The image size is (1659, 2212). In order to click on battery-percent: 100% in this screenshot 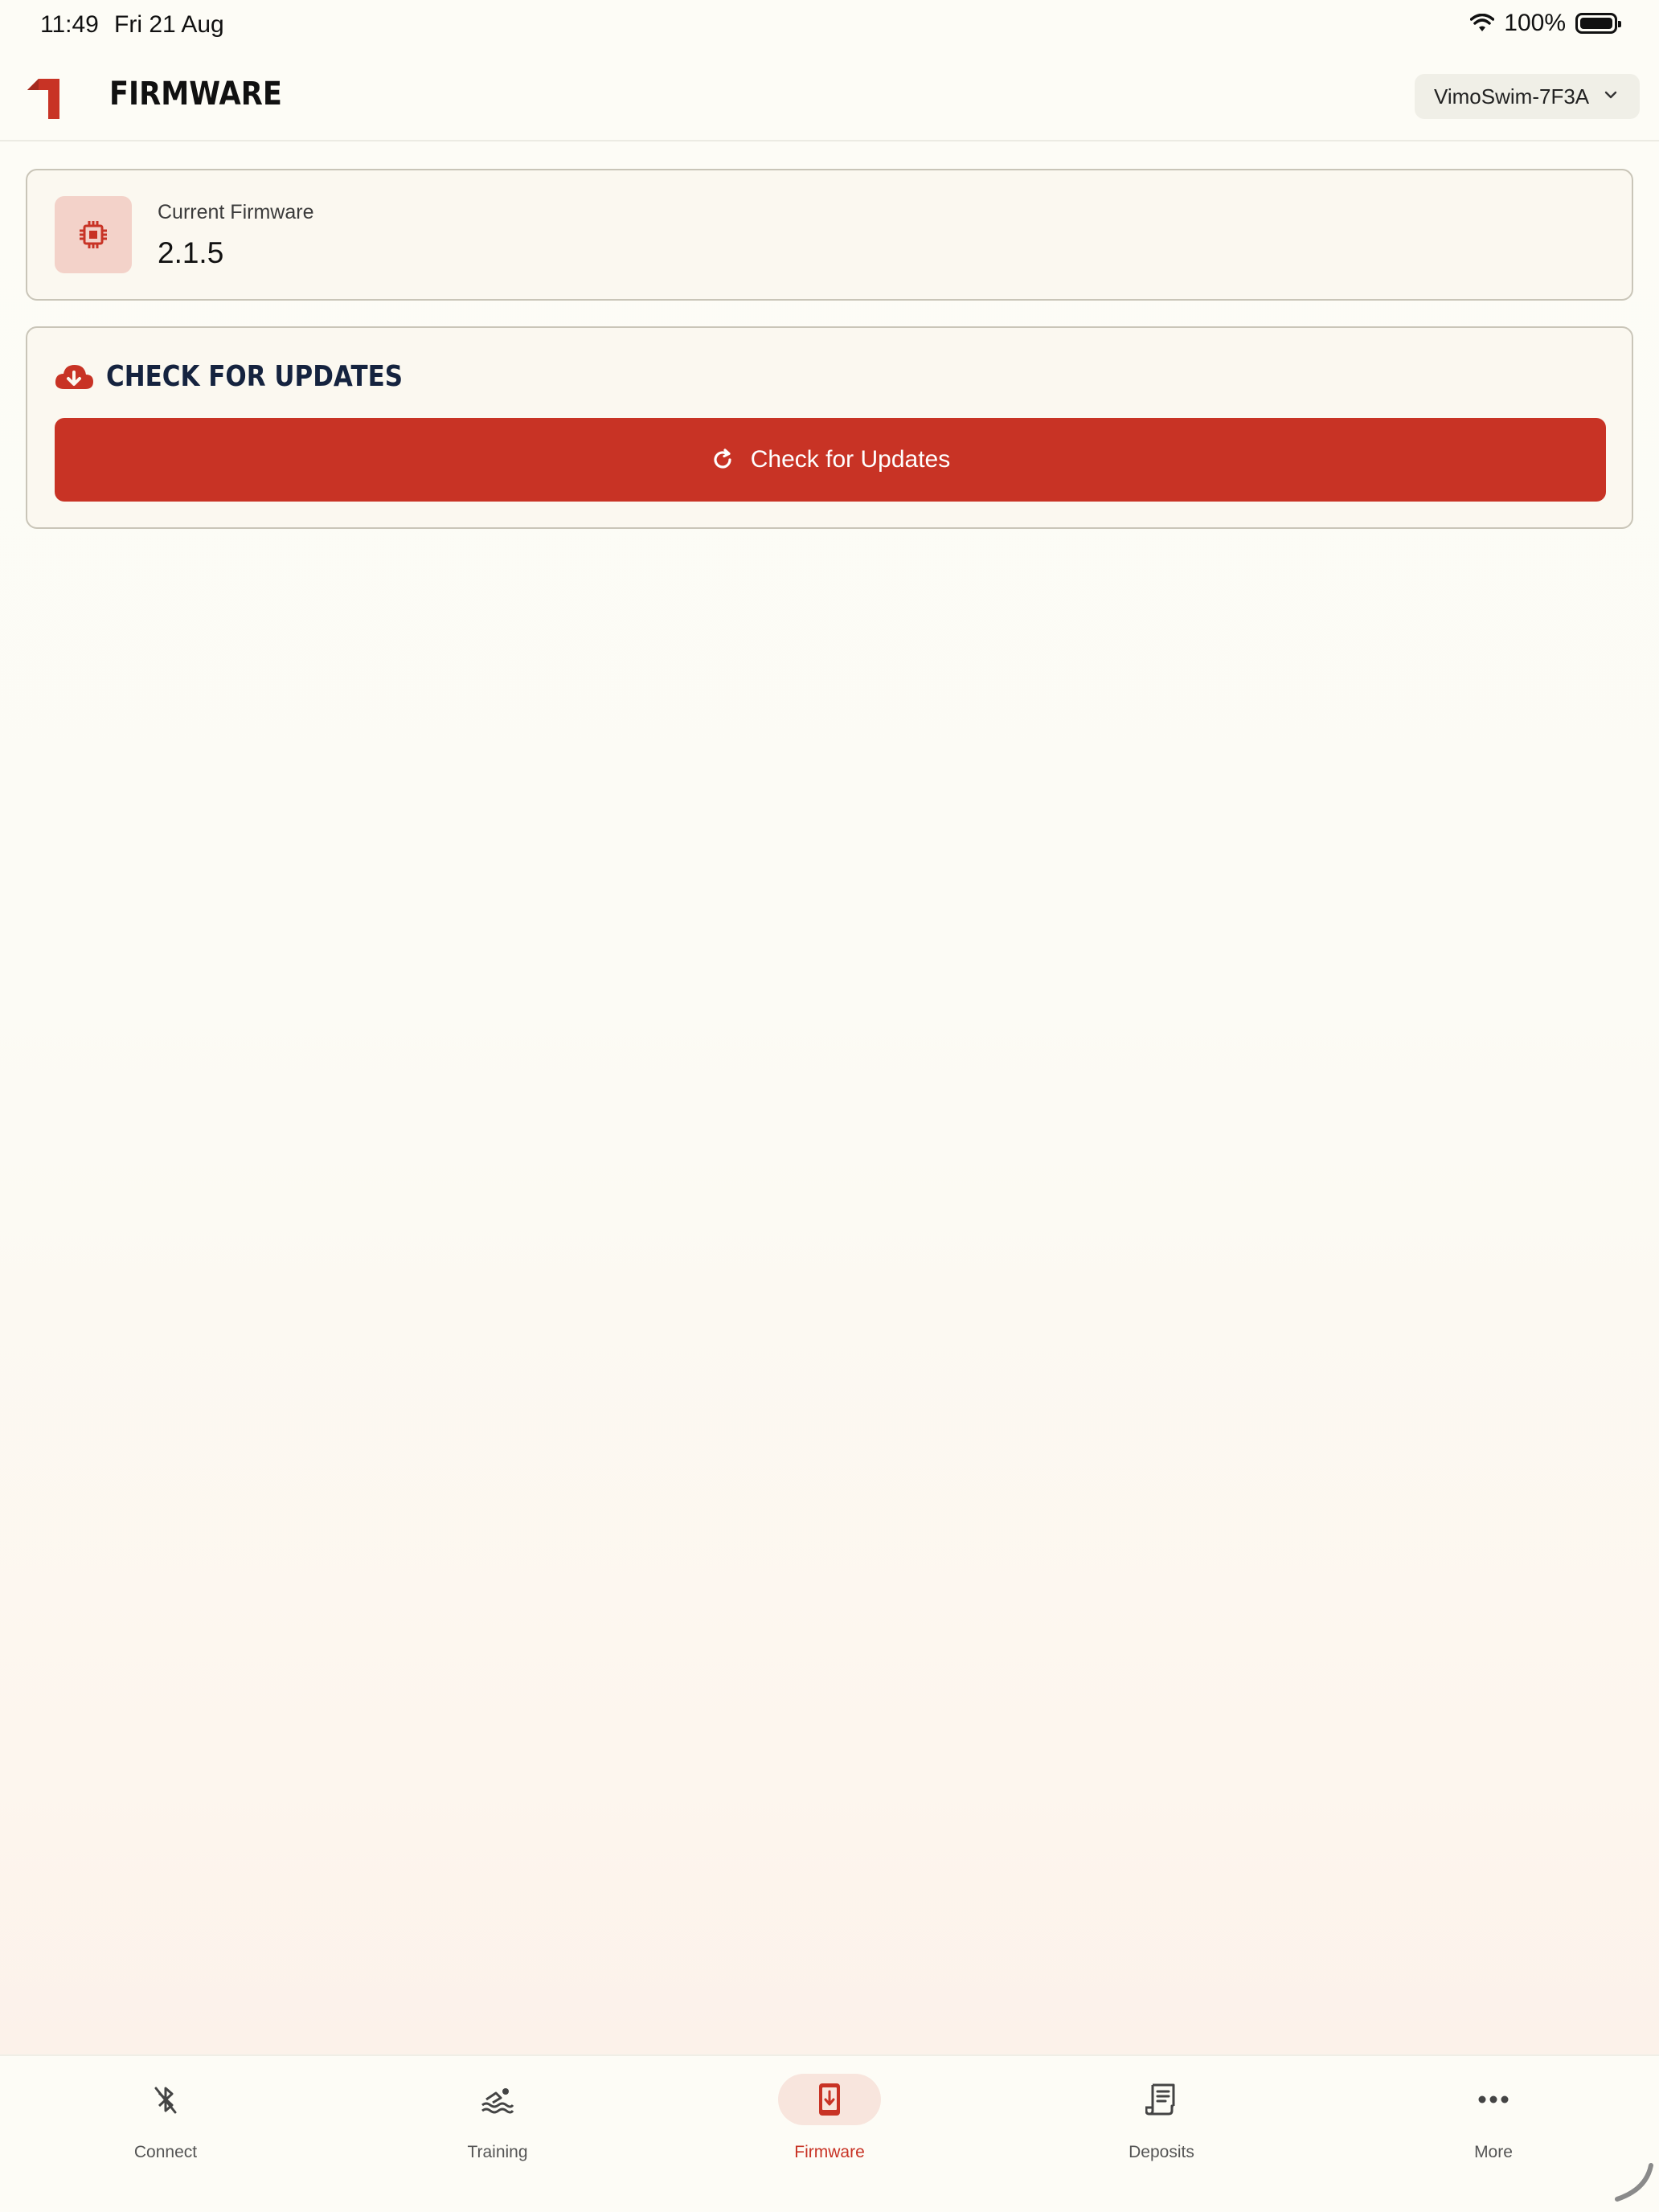, I will do `click(1535, 23)`.